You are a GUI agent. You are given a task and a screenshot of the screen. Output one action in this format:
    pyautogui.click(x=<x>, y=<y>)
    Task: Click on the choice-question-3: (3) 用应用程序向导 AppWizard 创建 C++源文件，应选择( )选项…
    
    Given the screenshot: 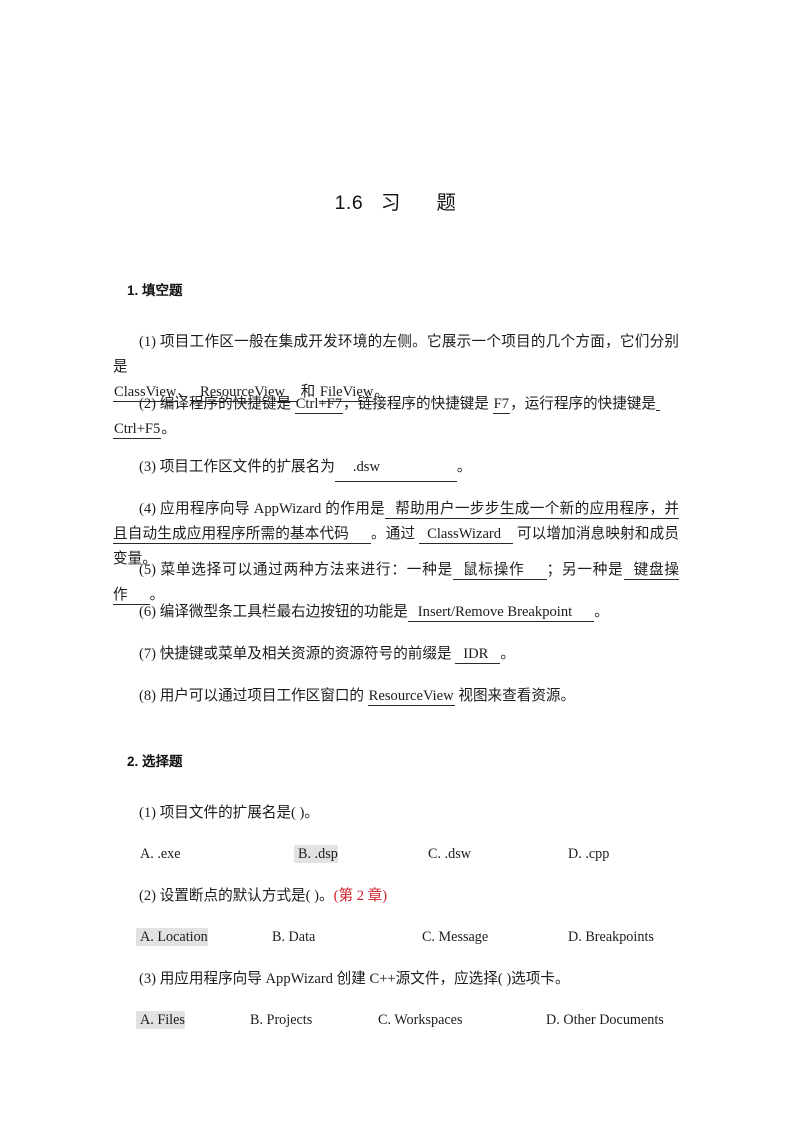 What is the action you would take?
    pyautogui.click(x=409, y=979)
    